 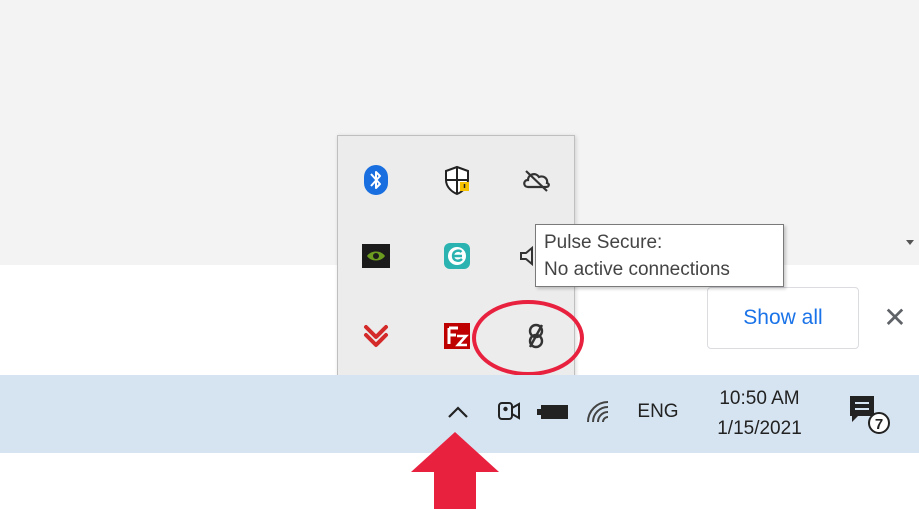 What do you see at coordinates (603, 242) in the screenshot?
I see `tooltip-title: Pulse Secure:` at bounding box center [603, 242].